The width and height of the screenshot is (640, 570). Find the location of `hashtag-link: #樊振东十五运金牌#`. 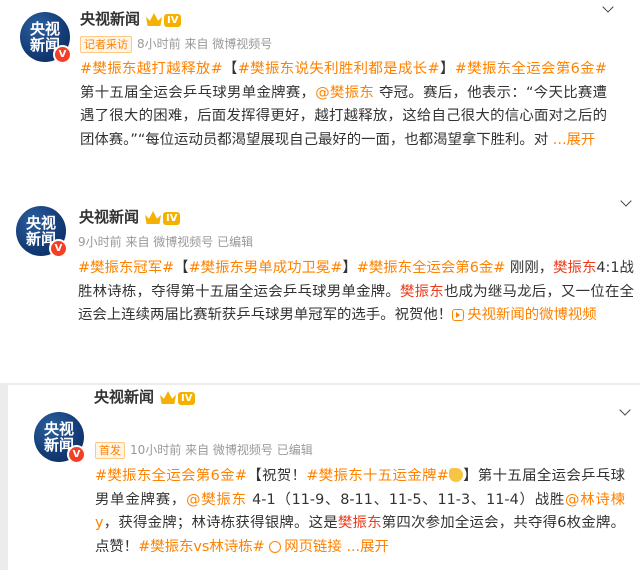

hashtag-link: #樊振东十五运金牌# is located at coordinates (377, 476).